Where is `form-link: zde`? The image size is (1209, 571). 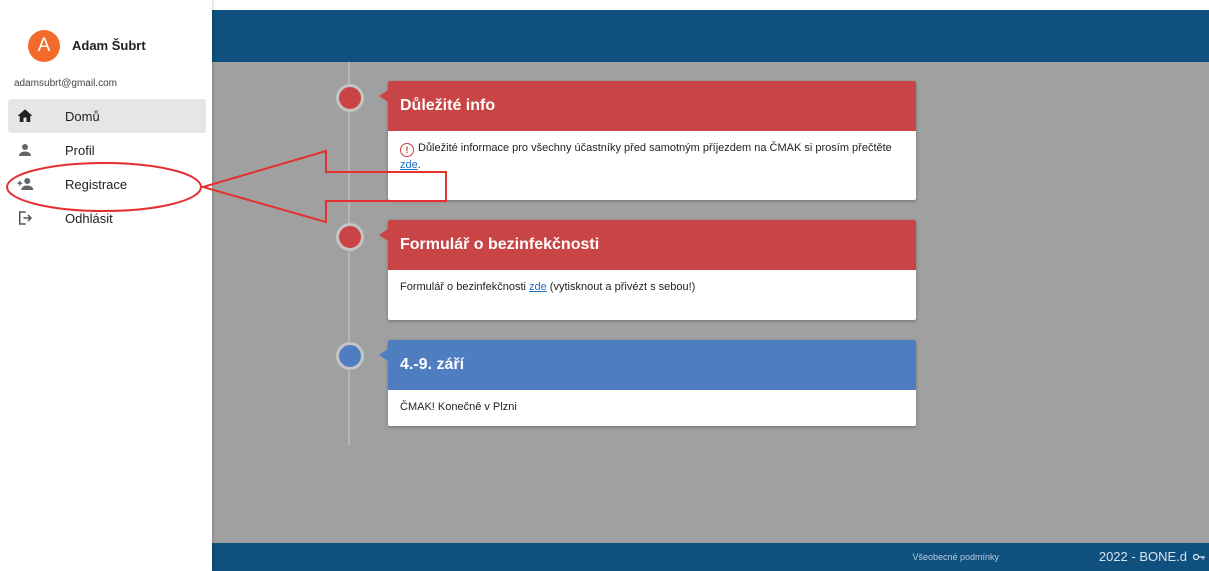
form-link: zde is located at coordinates (538, 287).